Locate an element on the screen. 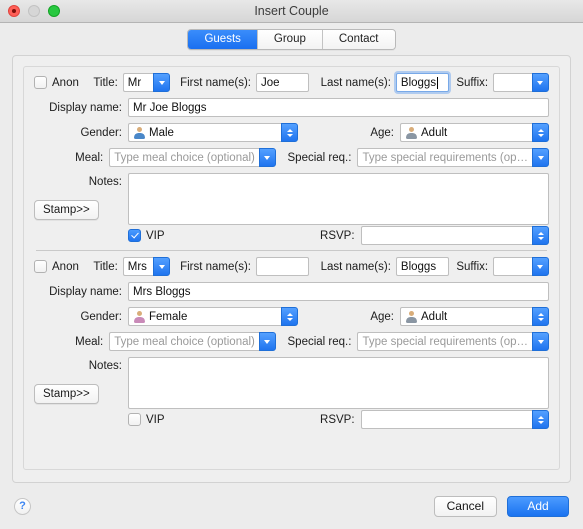 Image resolution: width=583 pixels, height=529 pixels. guest1-notes-input is located at coordinates (338, 199).